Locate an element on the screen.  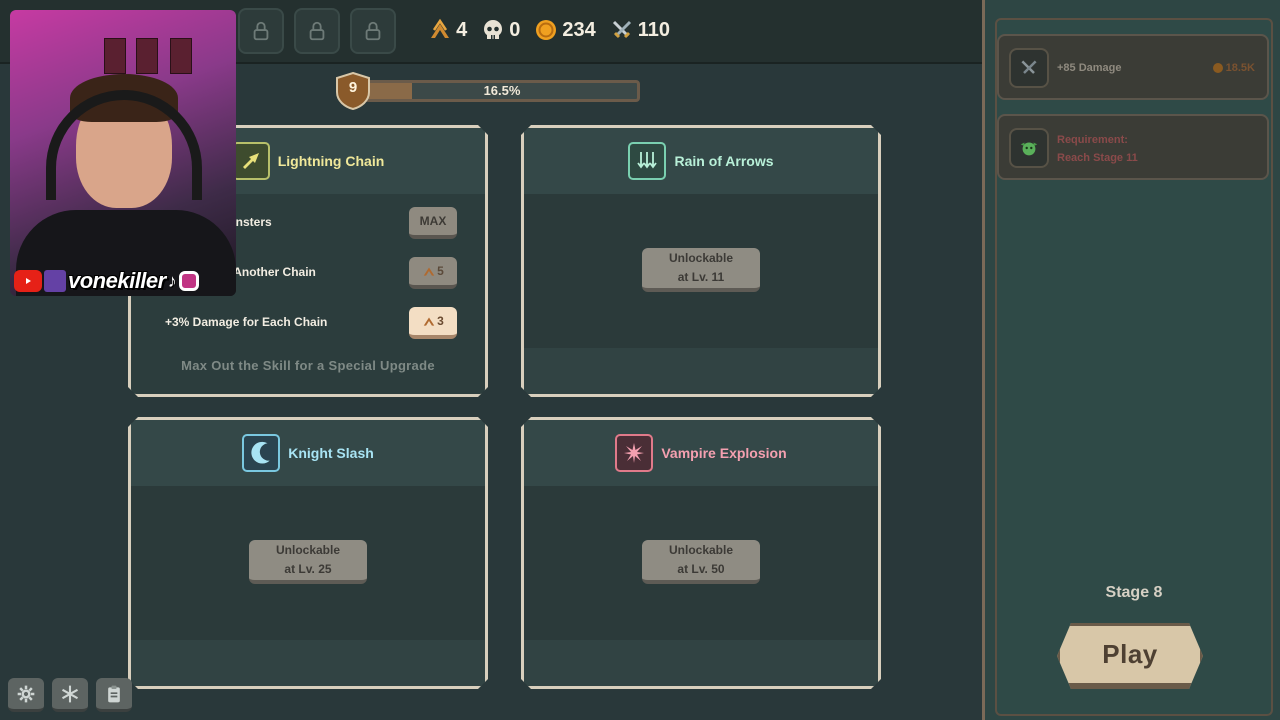
gold-currency: 234 is located at coordinates (565, 30).